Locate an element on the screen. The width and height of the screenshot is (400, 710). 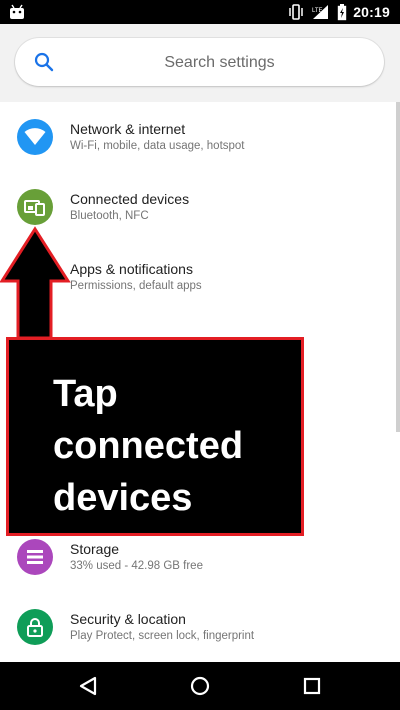
search-area is located at coordinates (200, 63).